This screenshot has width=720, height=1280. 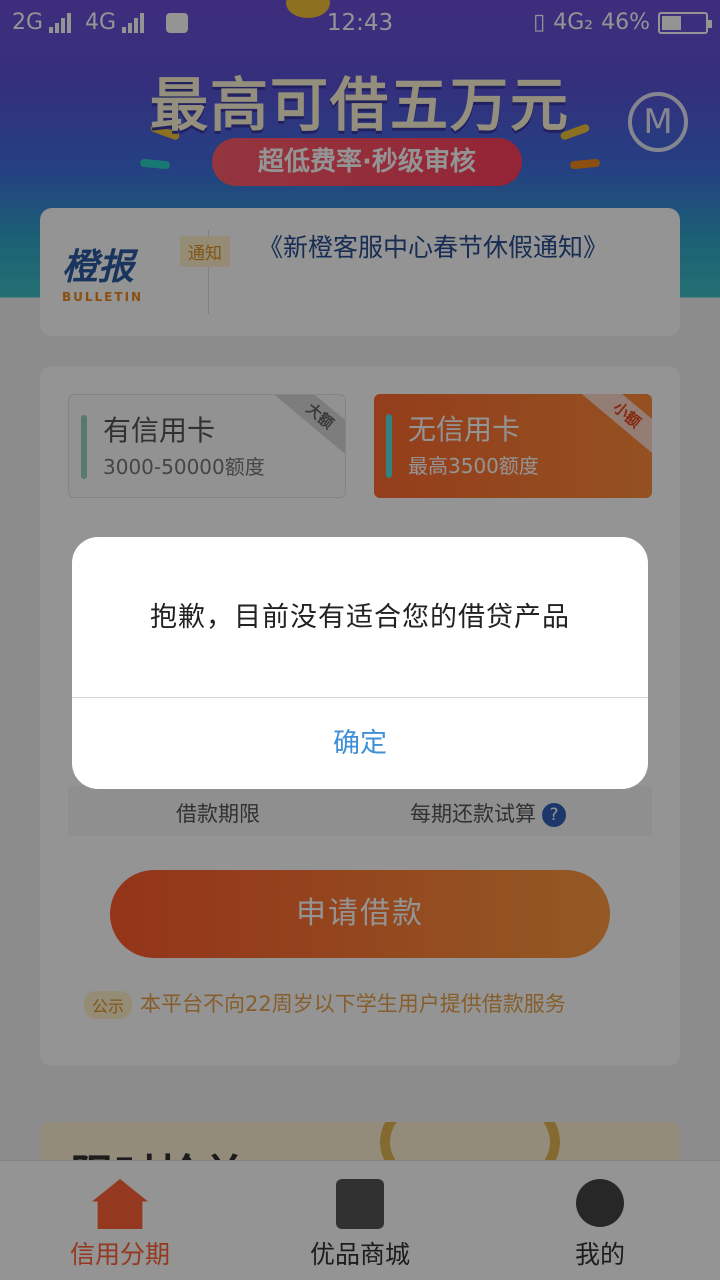 What do you see at coordinates (360, 743) in the screenshot?
I see `confirm-button: 确定` at bounding box center [360, 743].